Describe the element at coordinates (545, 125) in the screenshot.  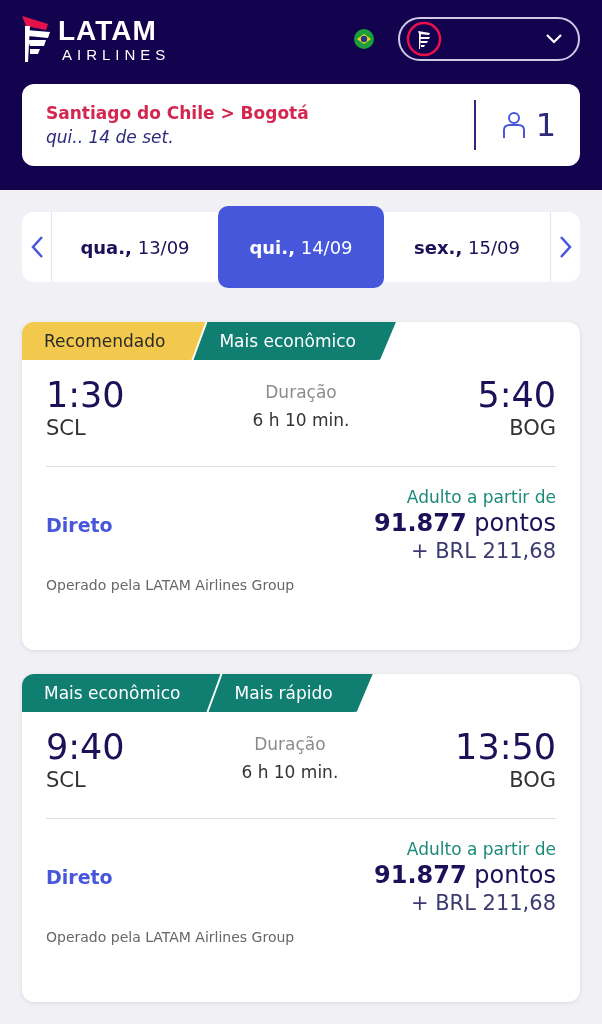
I see `passenger-count: 1` at that location.